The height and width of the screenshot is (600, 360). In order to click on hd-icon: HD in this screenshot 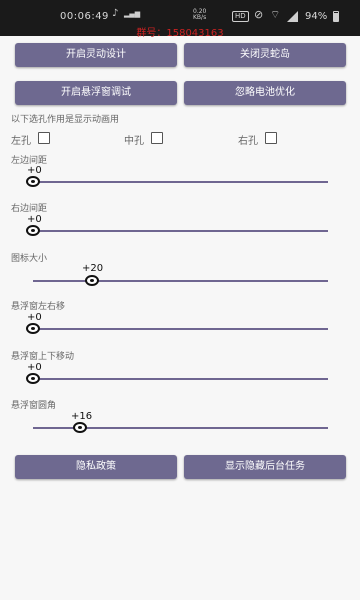, I will do `click(240, 16)`.